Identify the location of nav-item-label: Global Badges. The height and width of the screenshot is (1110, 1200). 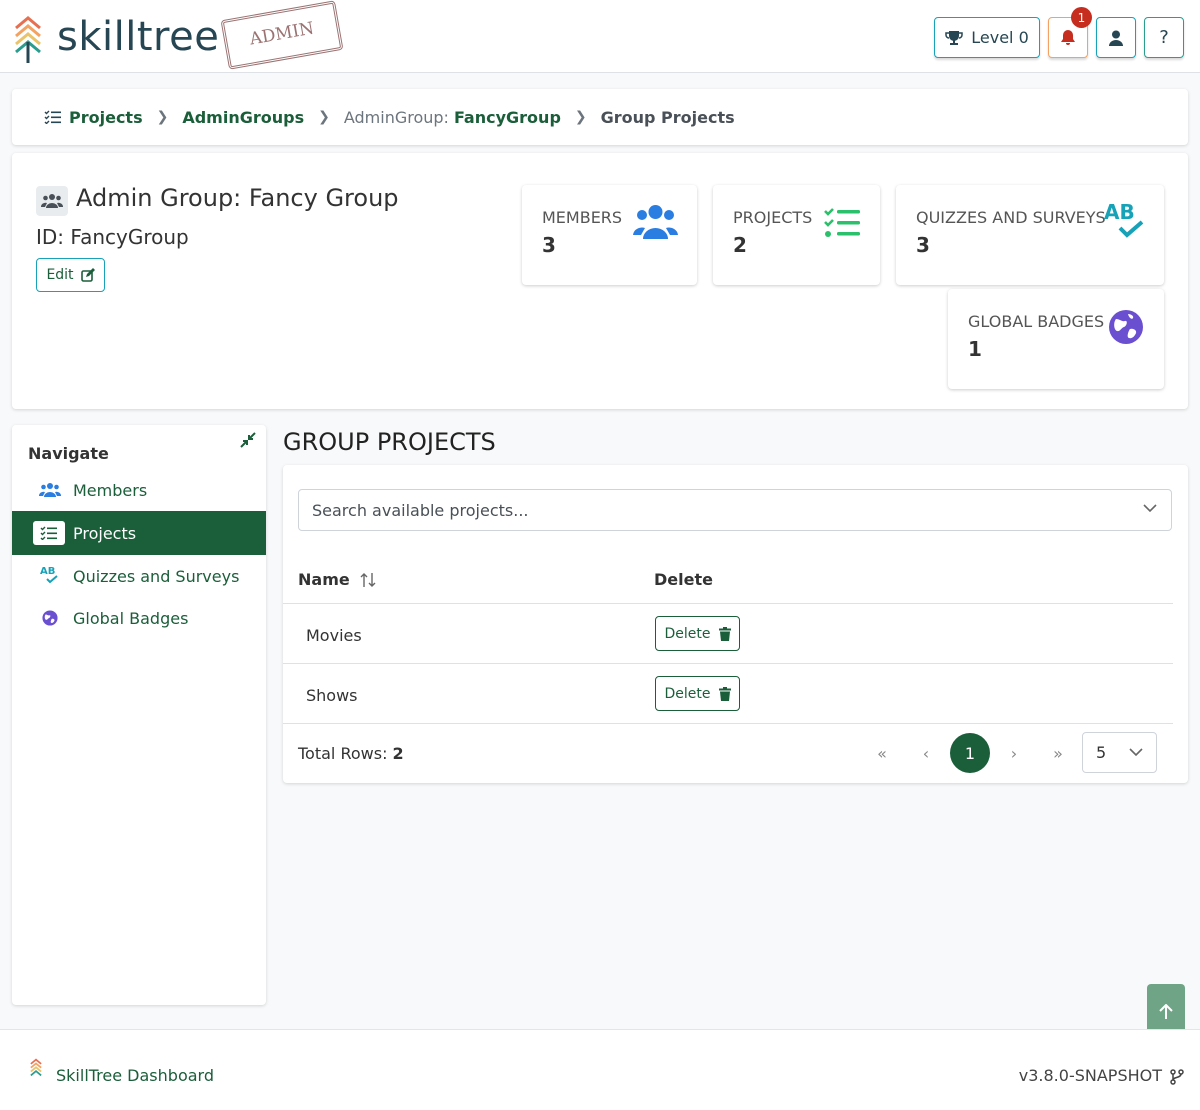
(131, 618).